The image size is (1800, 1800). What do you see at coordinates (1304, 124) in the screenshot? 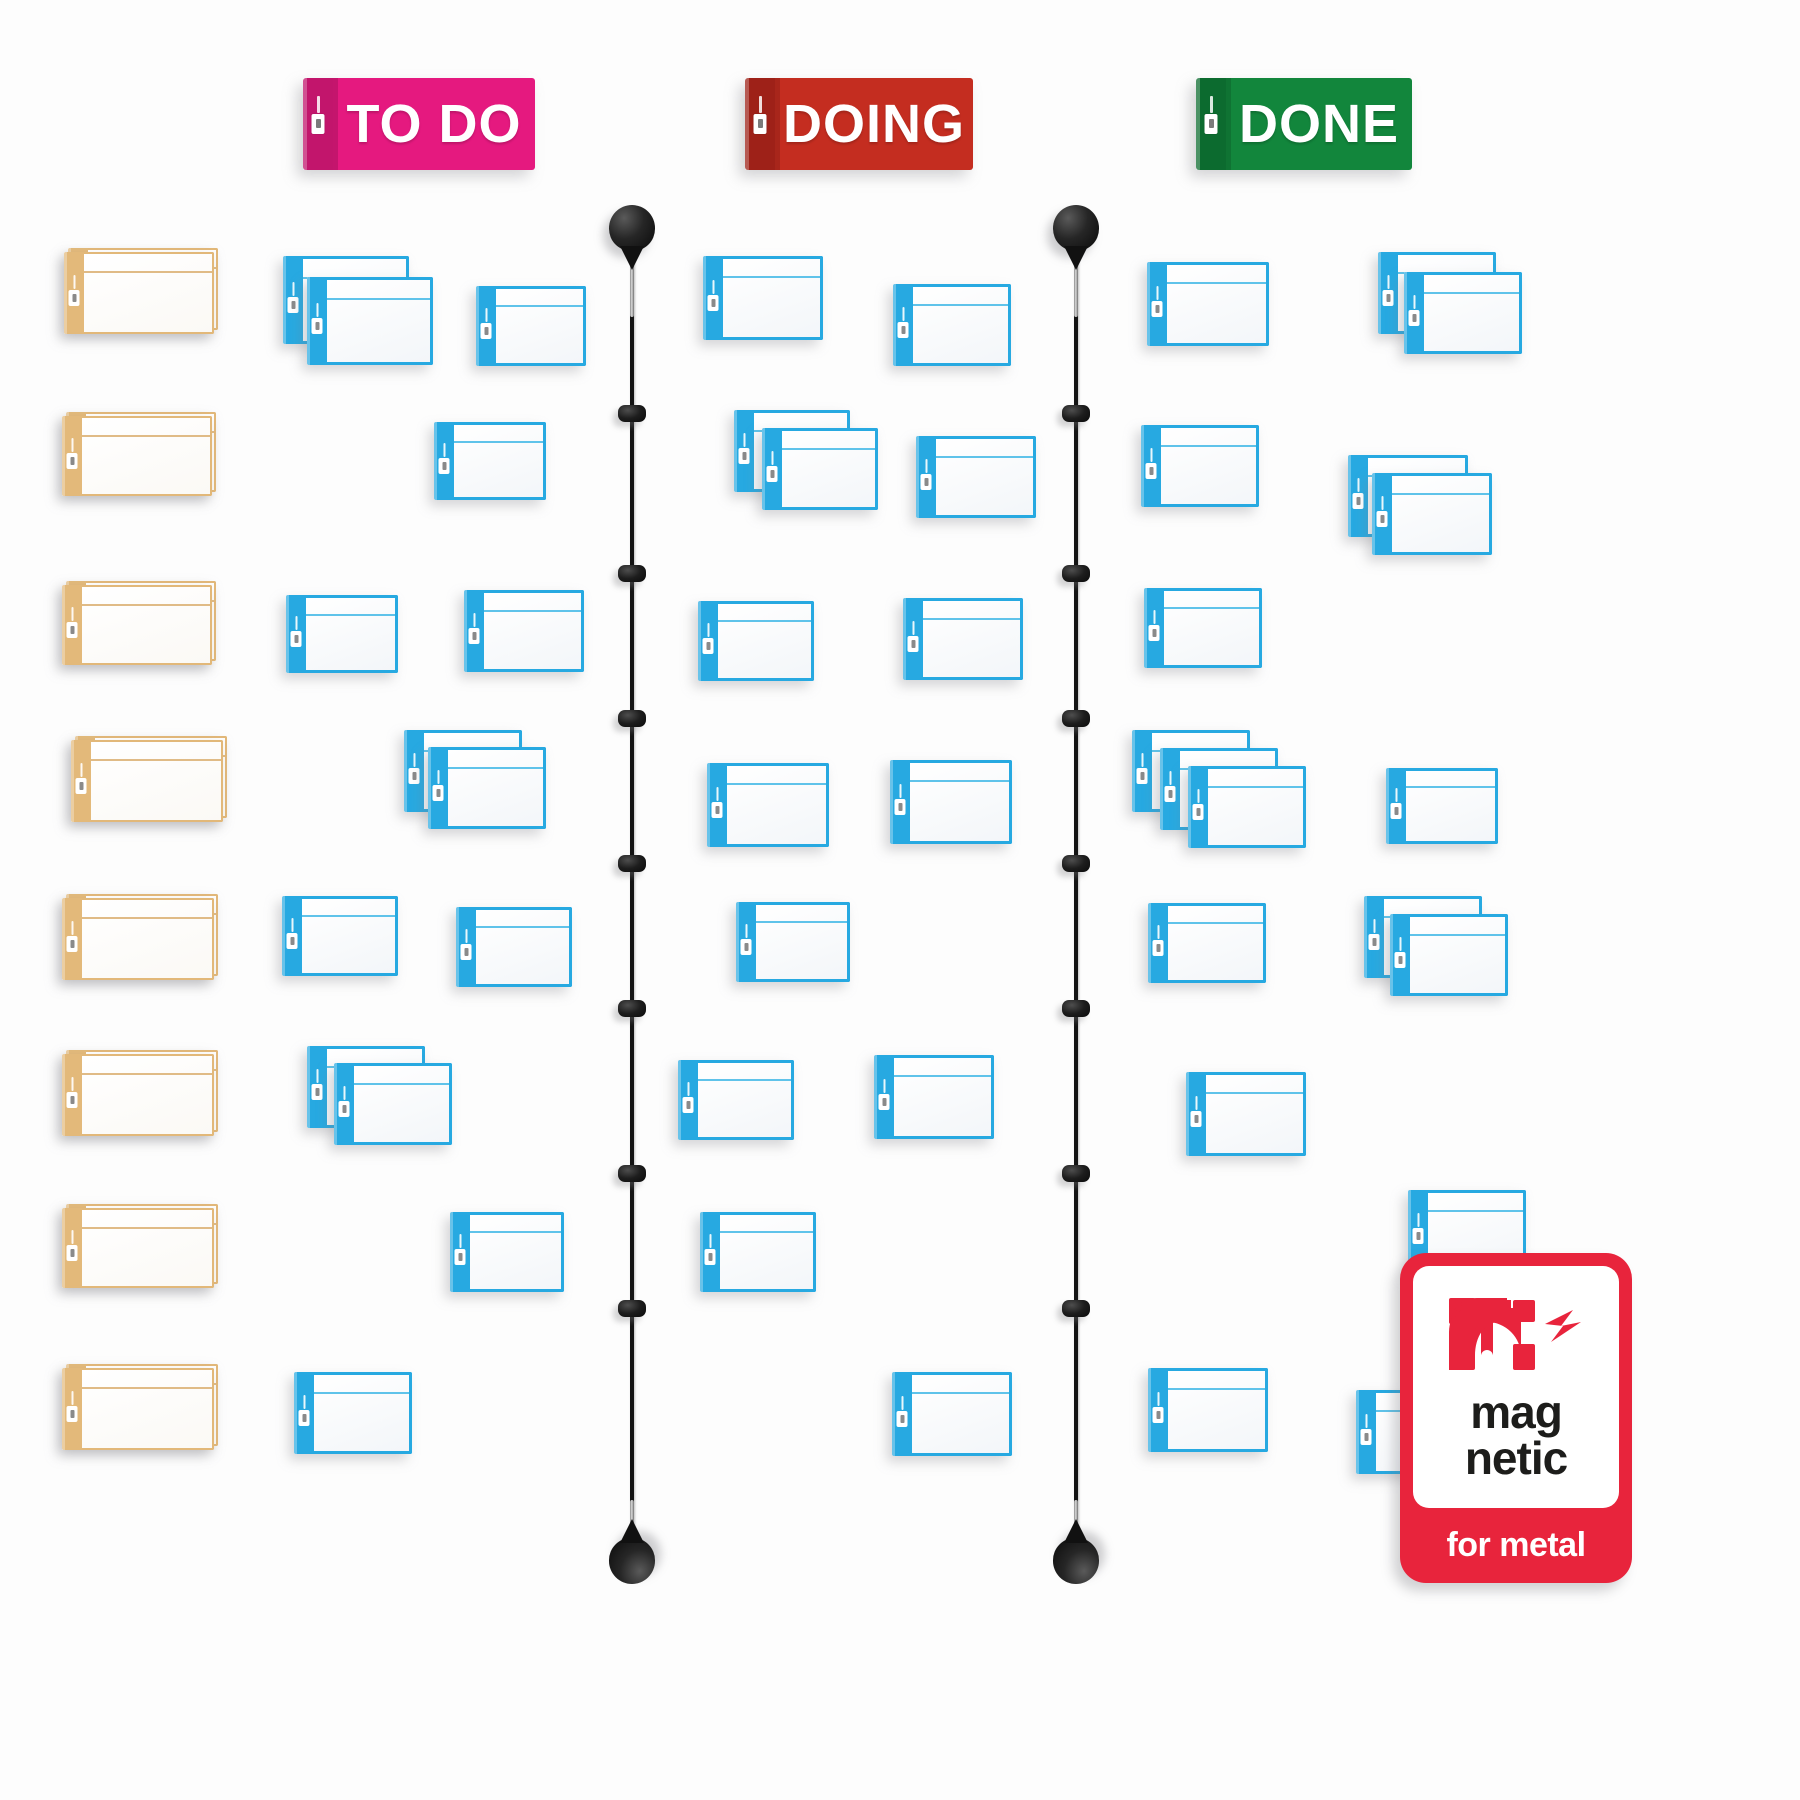
I see `column-flag-done: DONE` at bounding box center [1304, 124].